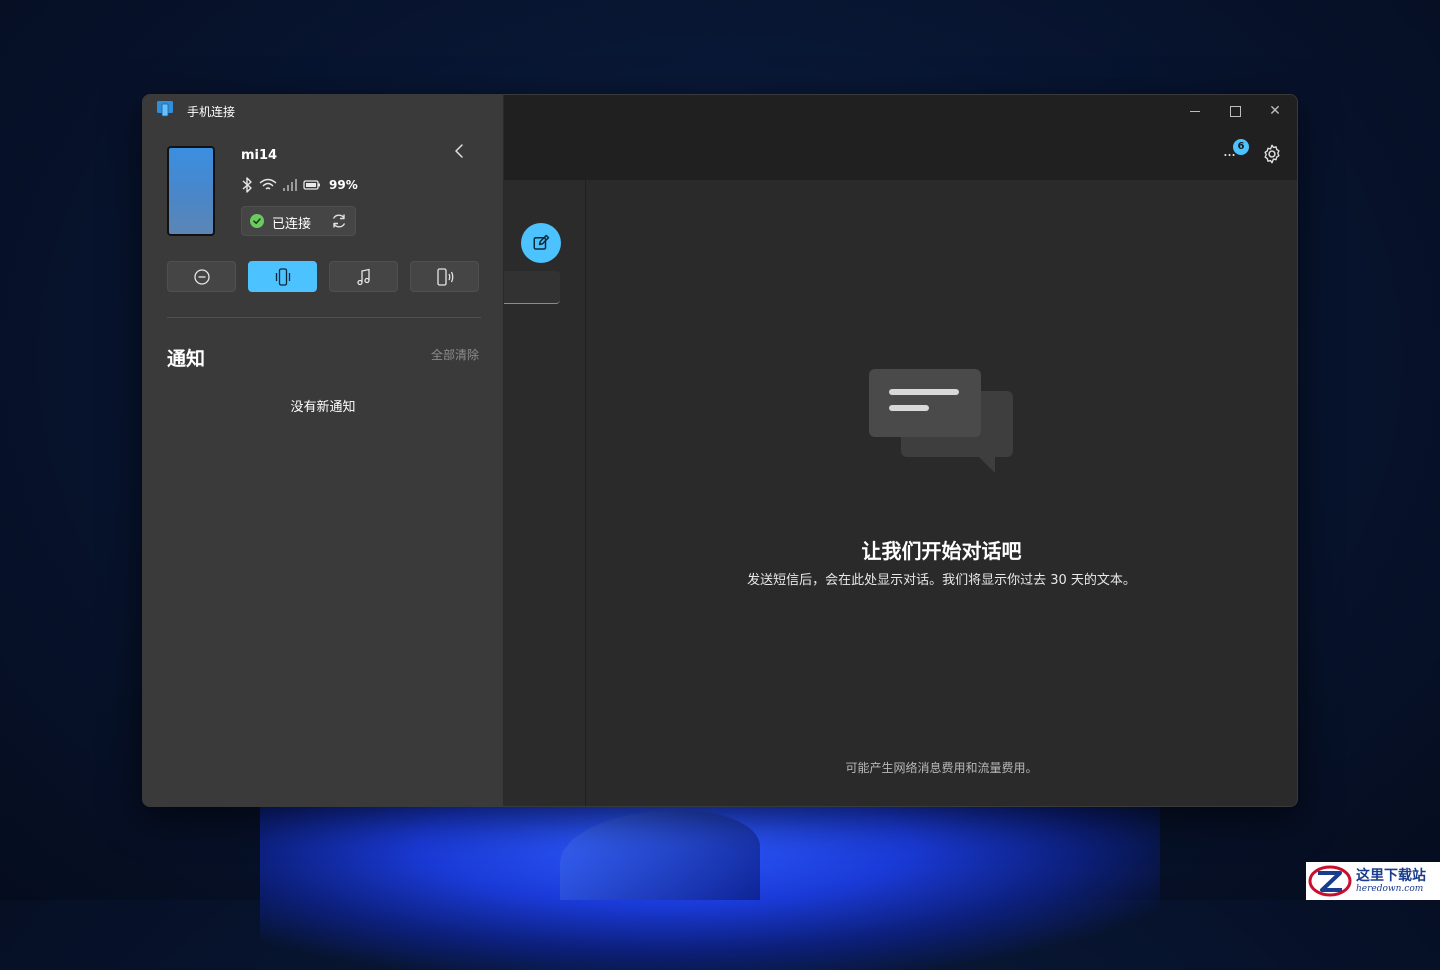  I want to click on audio-output-button, so click(444, 276).